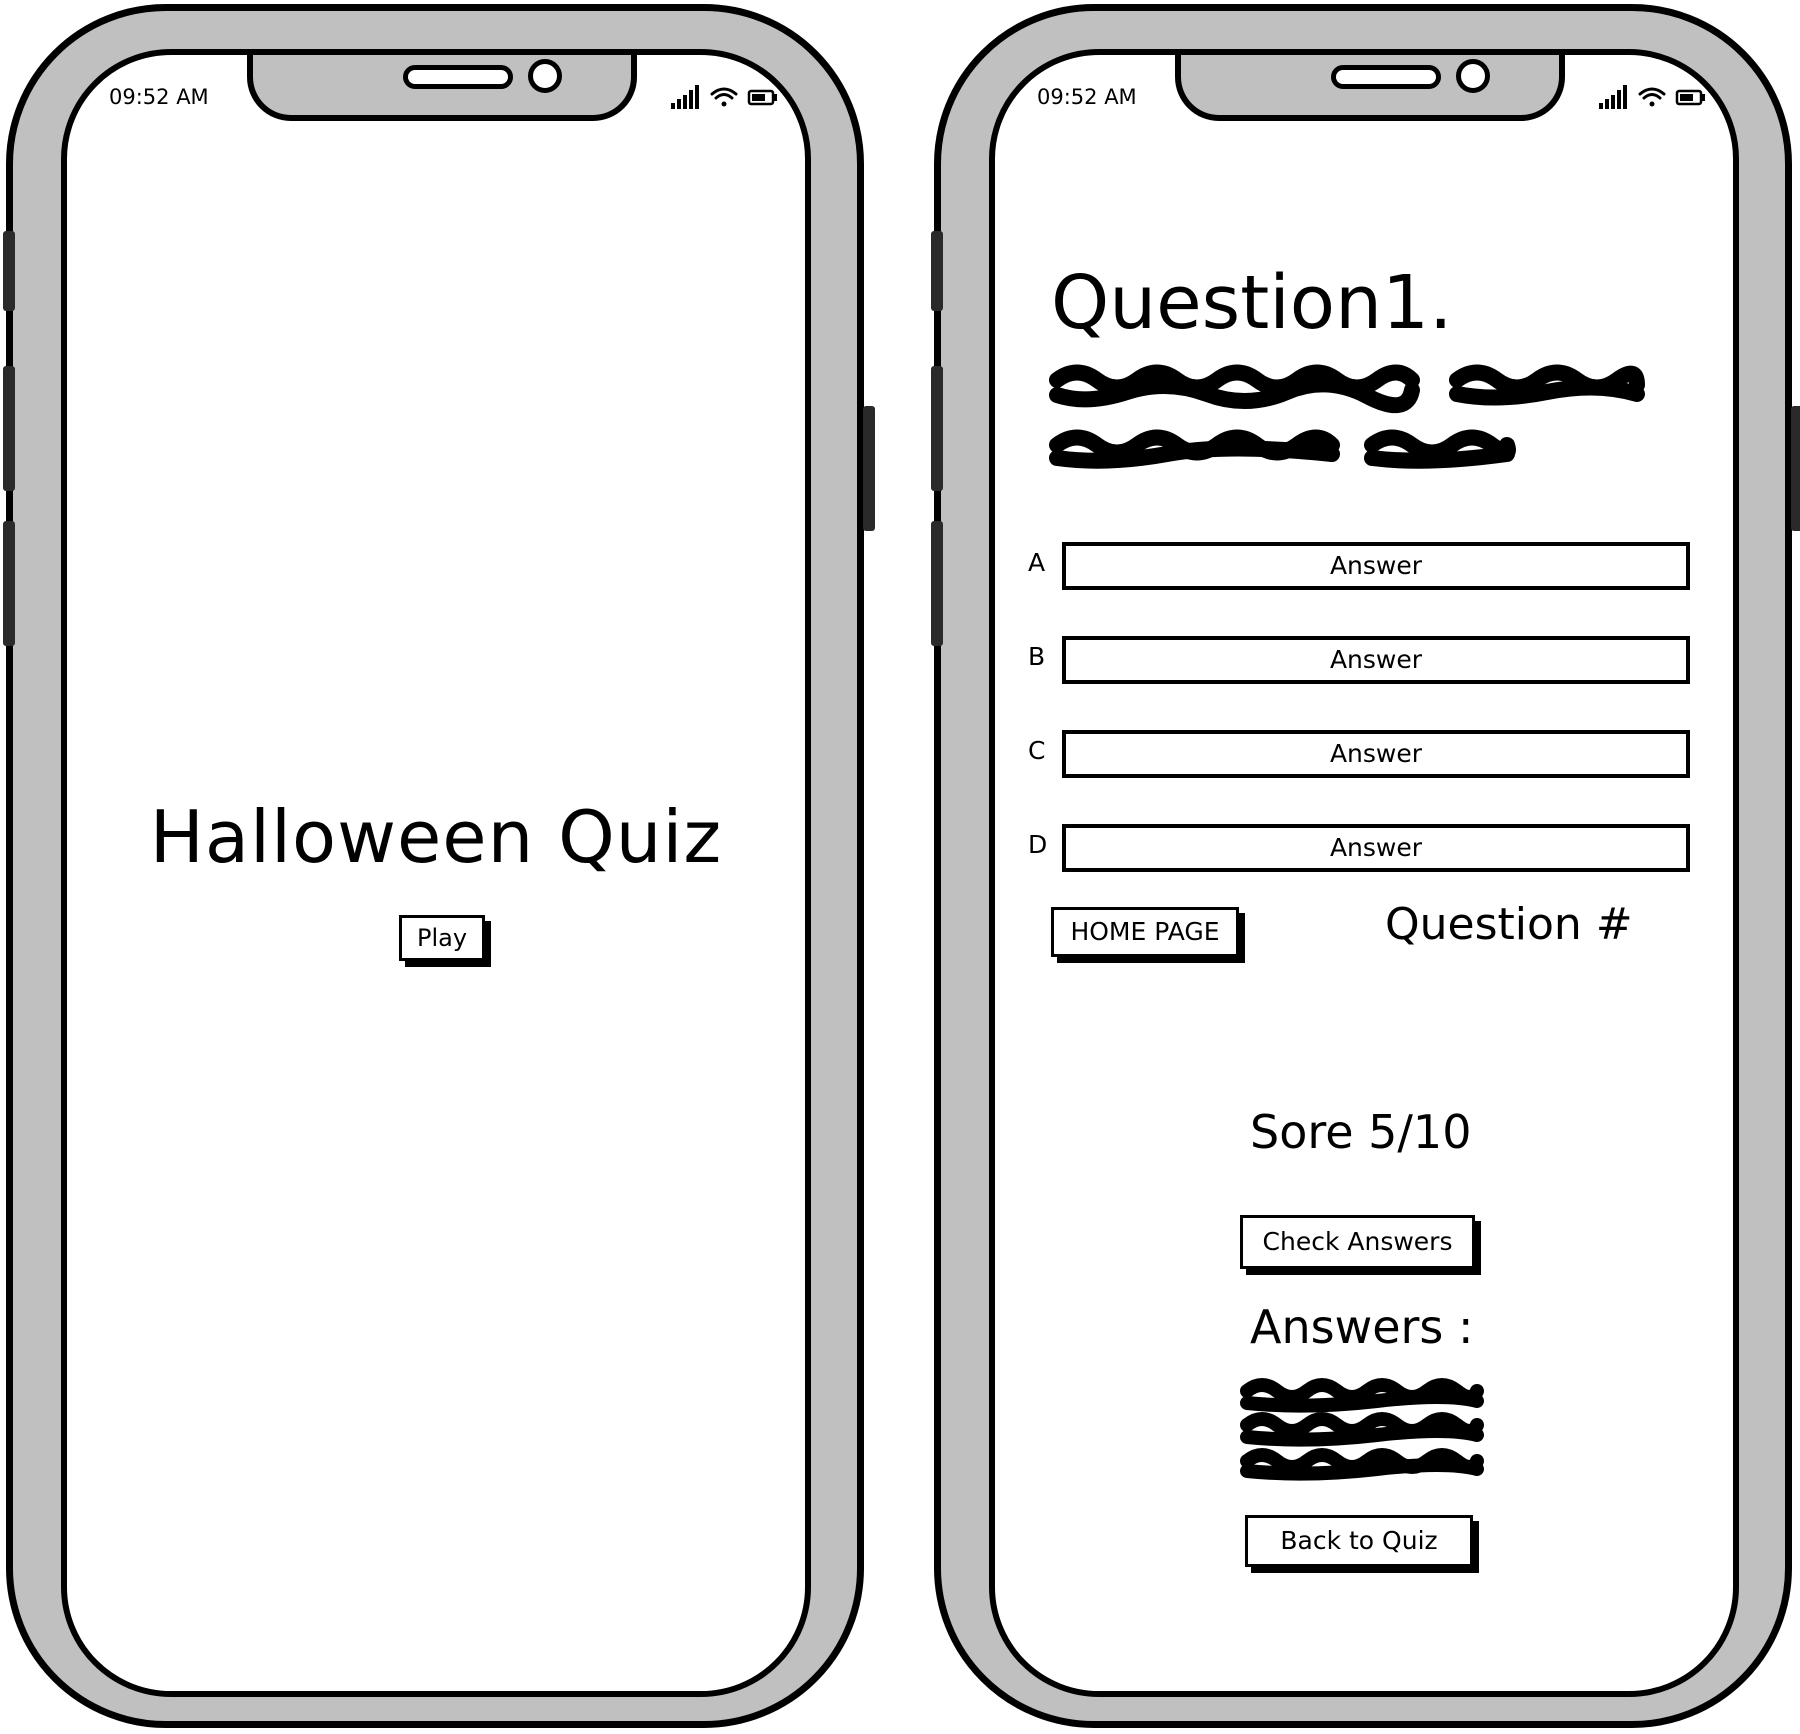 Image resolution: width=1800 pixels, height=1734 pixels. I want to click on question-number: Question #, so click(1509, 924).